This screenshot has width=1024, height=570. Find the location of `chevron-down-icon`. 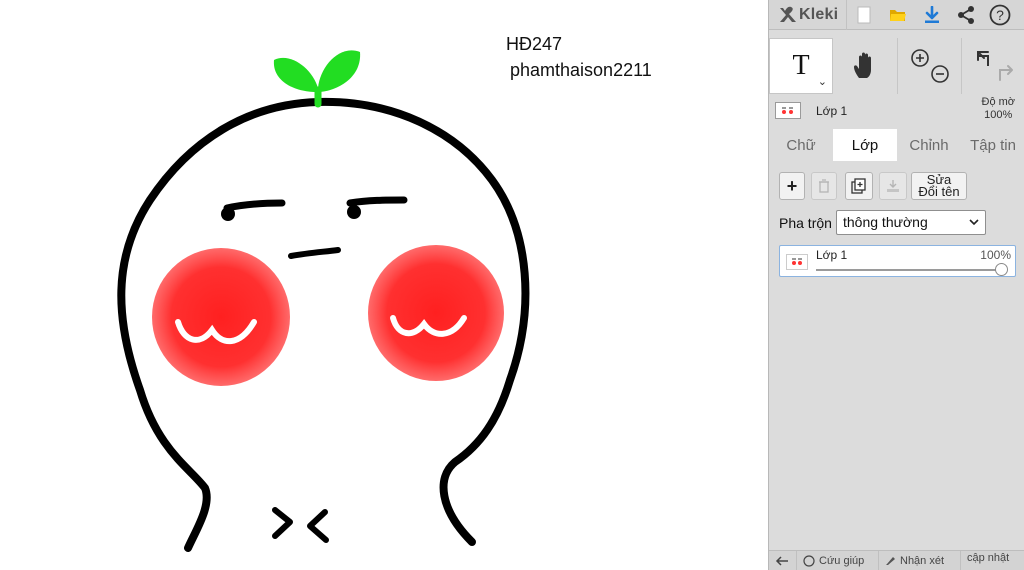

chevron-down-icon is located at coordinates (974, 222).